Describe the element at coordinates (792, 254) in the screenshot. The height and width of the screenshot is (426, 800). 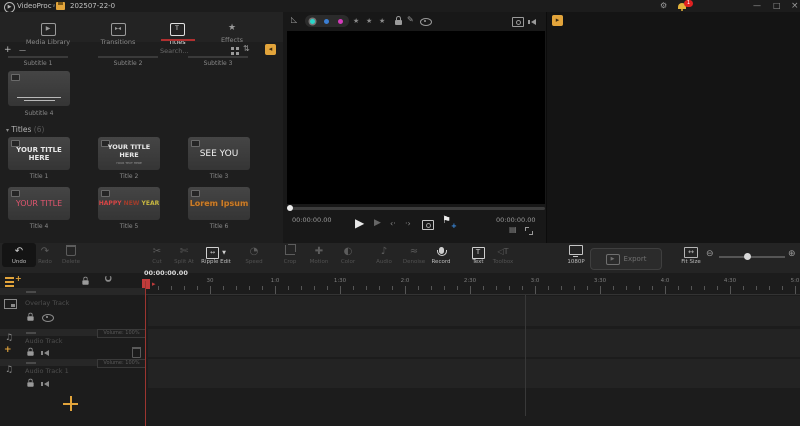
I see `zoom-in-icon: ⊕` at that location.